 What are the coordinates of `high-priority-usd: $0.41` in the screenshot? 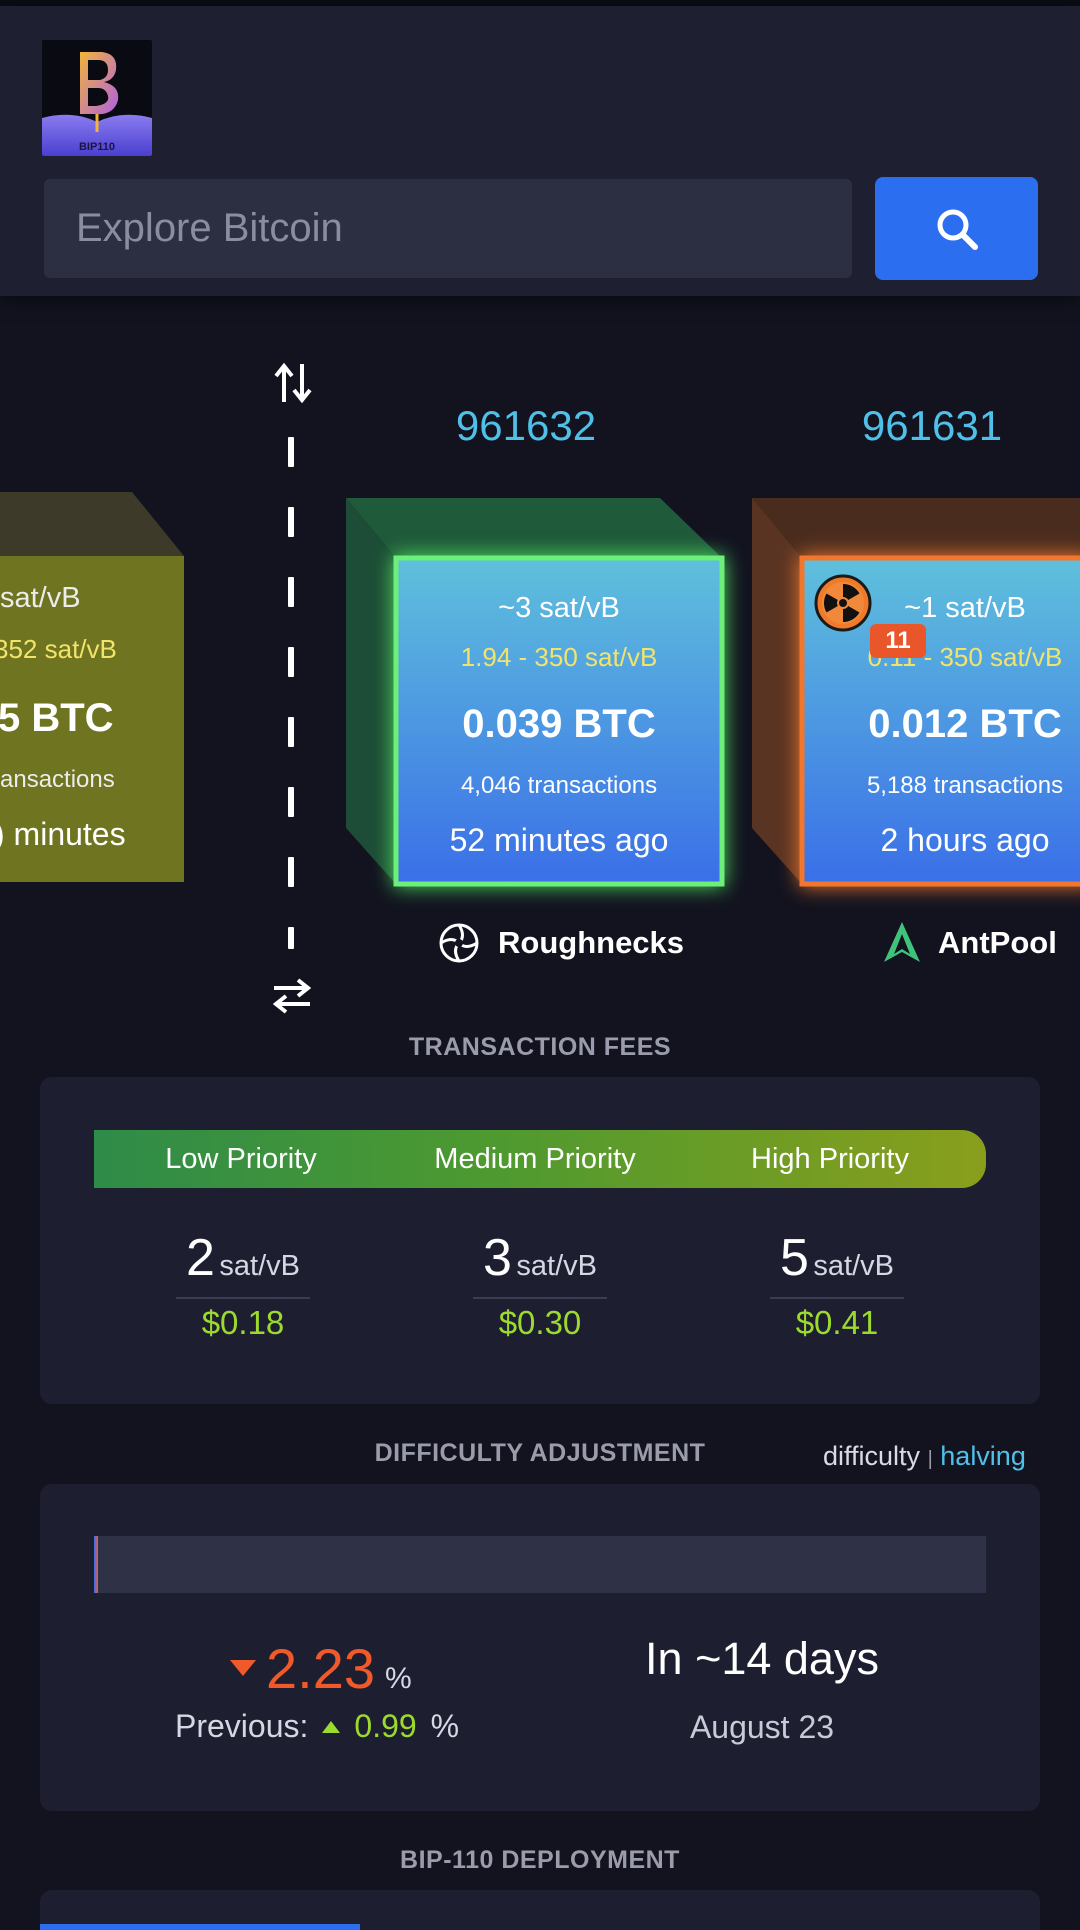 It's located at (837, 1322).